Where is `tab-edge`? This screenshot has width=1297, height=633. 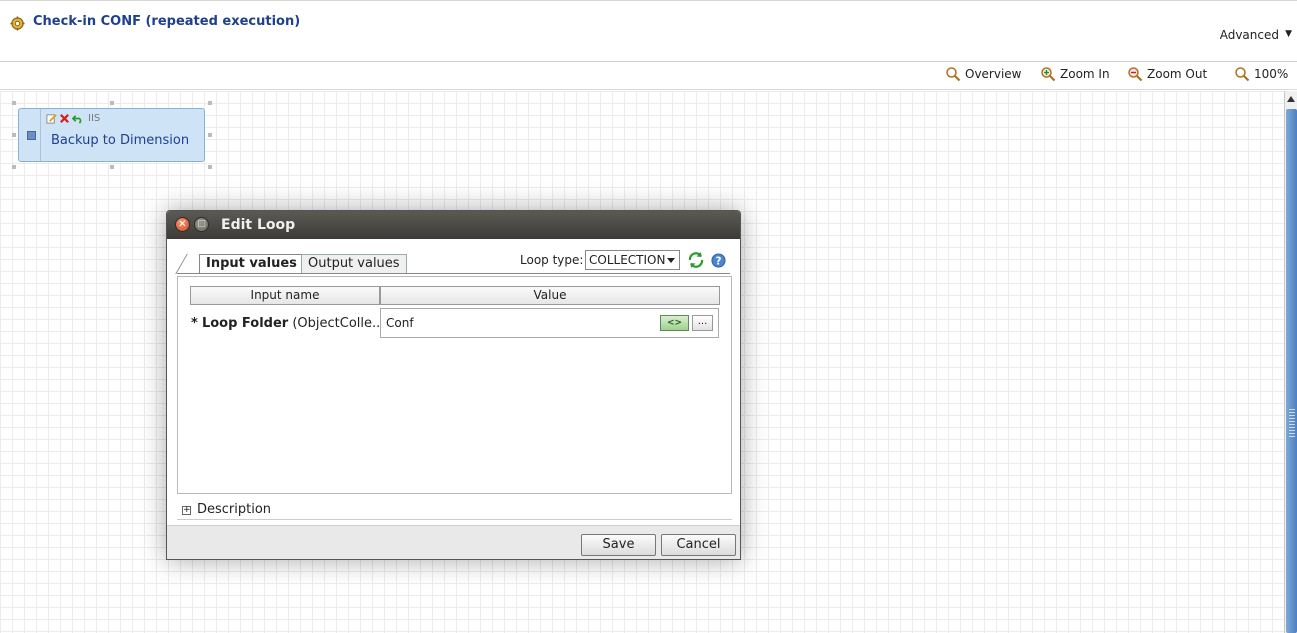
tab-edge is located at coordinates (186, 264).